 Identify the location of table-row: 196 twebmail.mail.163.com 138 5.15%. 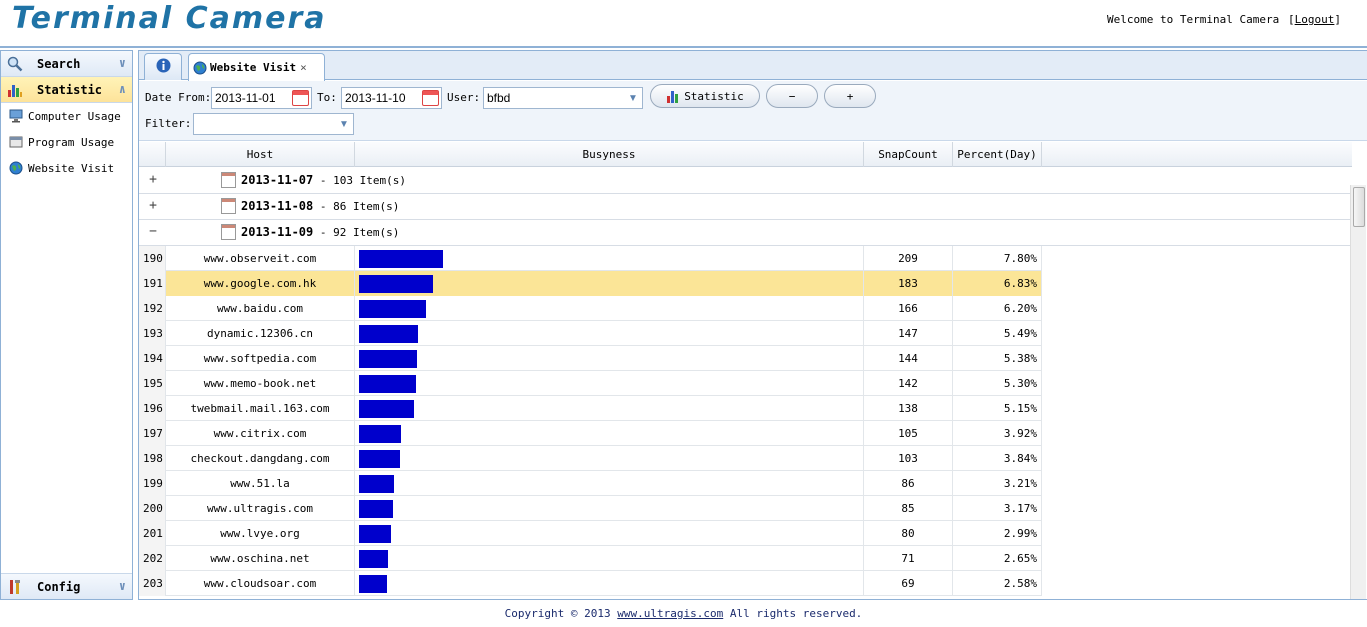
(590, 408).